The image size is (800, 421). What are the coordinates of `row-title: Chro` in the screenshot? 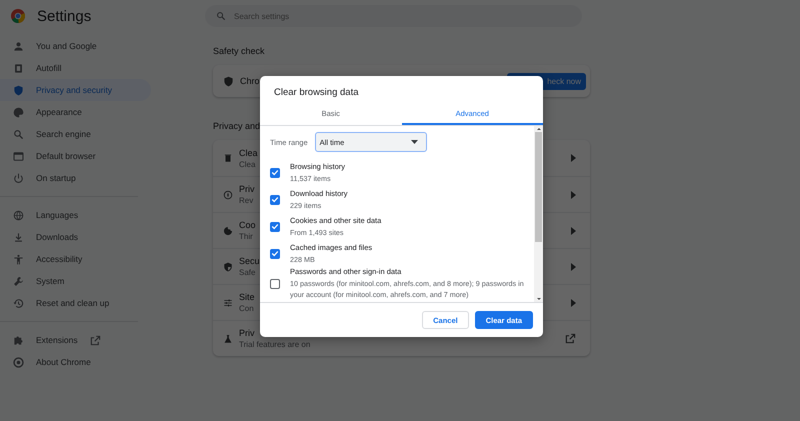 It's located at (250, 81).